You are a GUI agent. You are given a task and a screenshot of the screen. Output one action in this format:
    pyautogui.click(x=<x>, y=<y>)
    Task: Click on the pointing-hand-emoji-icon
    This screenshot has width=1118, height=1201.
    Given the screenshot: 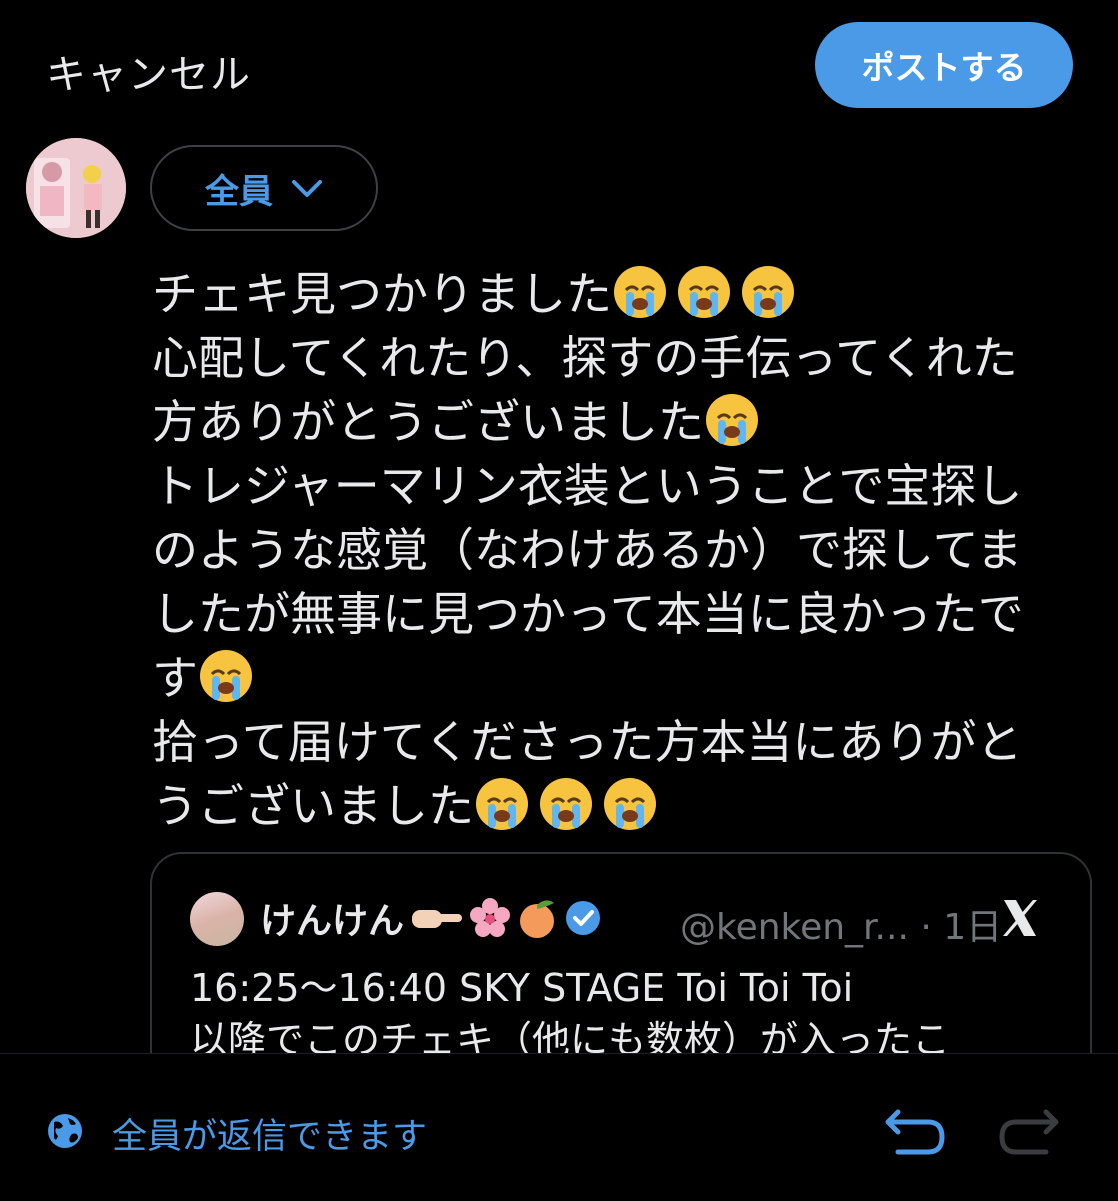 What is the action you would take?
    pyautogui.click(x=437, y=919)
    